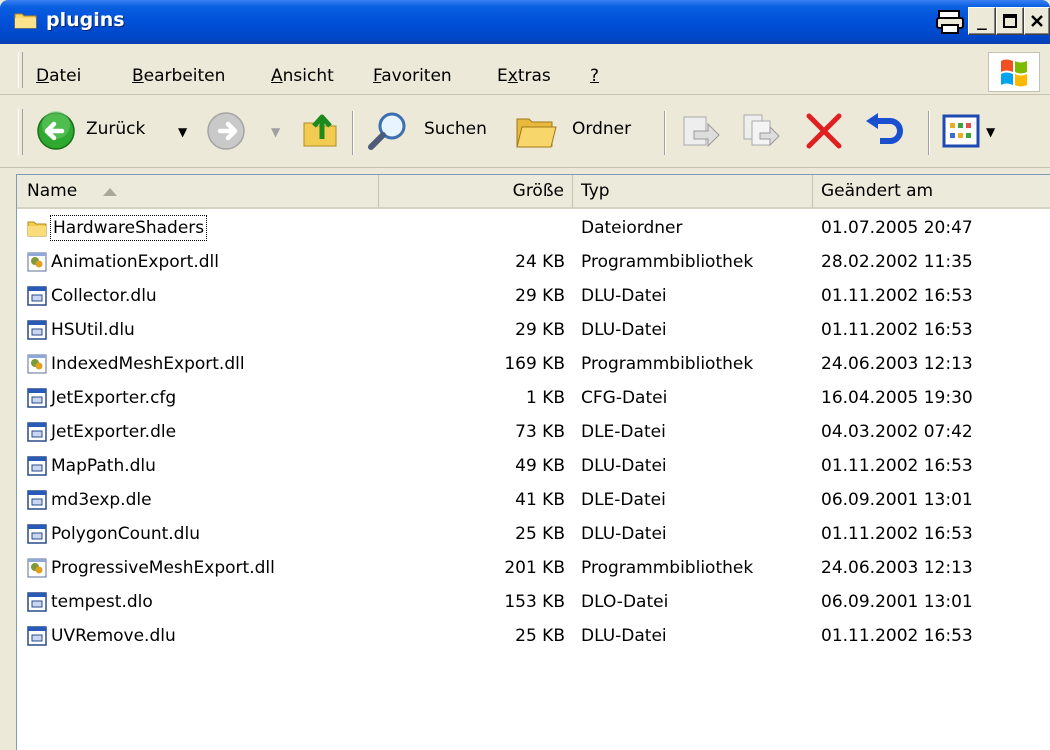 This screenshot has height=750, width=1050. Describe the element at coordinates (897, 500) in the screenshot. I see `file-modified: 06.09.2001 13:01` at that location.